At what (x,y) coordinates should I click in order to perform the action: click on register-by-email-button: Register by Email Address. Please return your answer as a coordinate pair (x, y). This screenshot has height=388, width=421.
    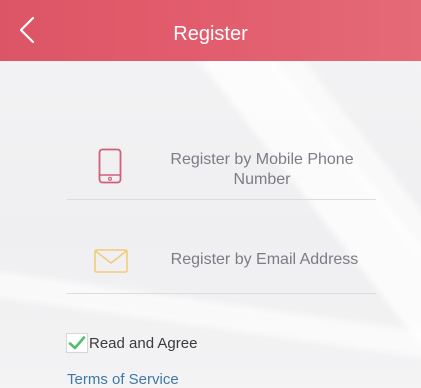
    Looking at the image, I should click on (221, 259).